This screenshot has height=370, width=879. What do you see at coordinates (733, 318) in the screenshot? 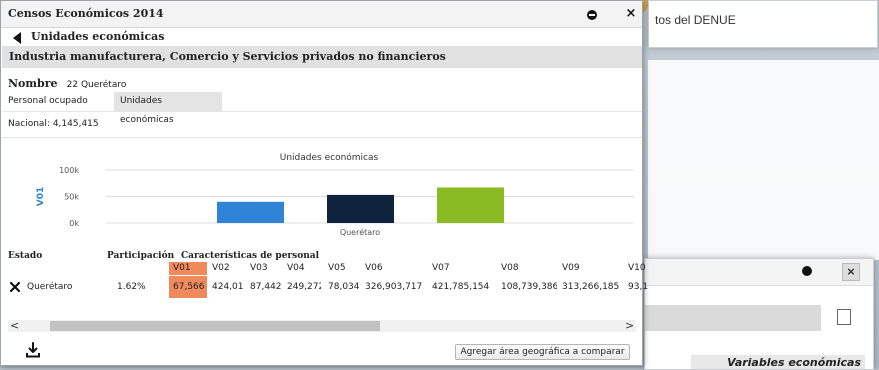
I see `background-field` at bounding box center [733, 318].